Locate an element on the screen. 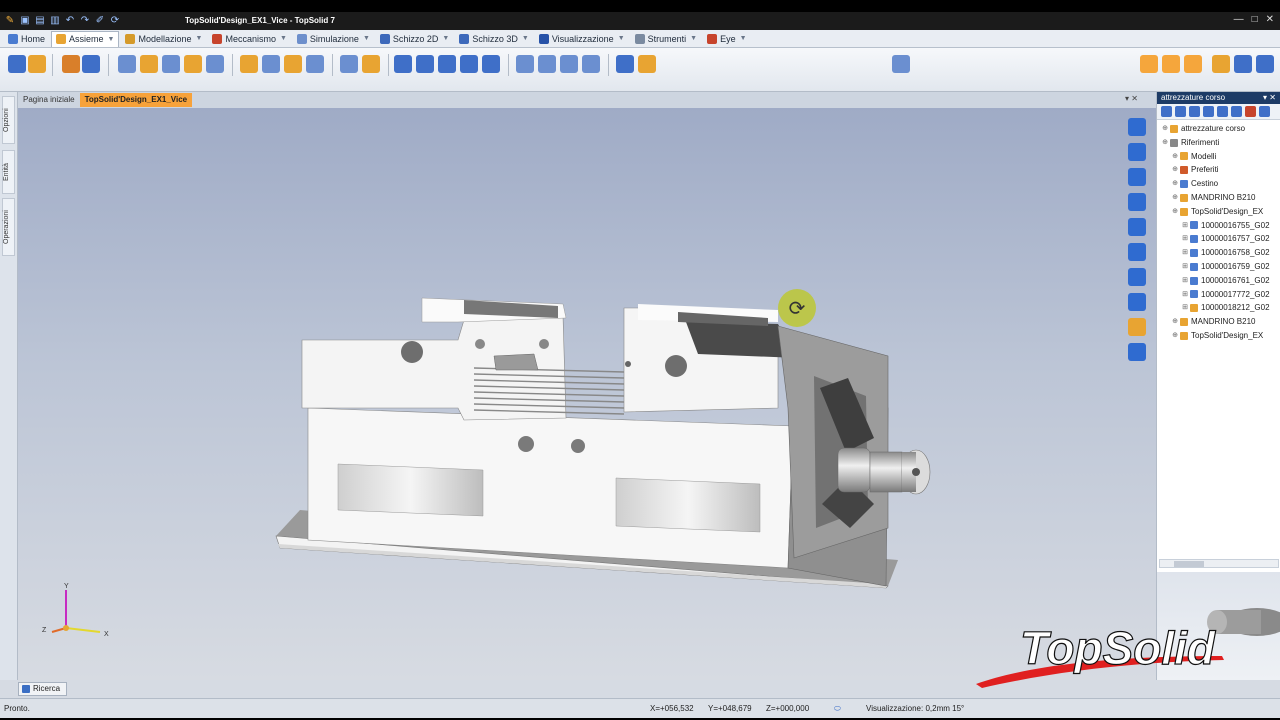 This screenshot has width=1280, height=720. tree-node: ⊞ 10000016759_G02 is located at coordinates (1218, 267).